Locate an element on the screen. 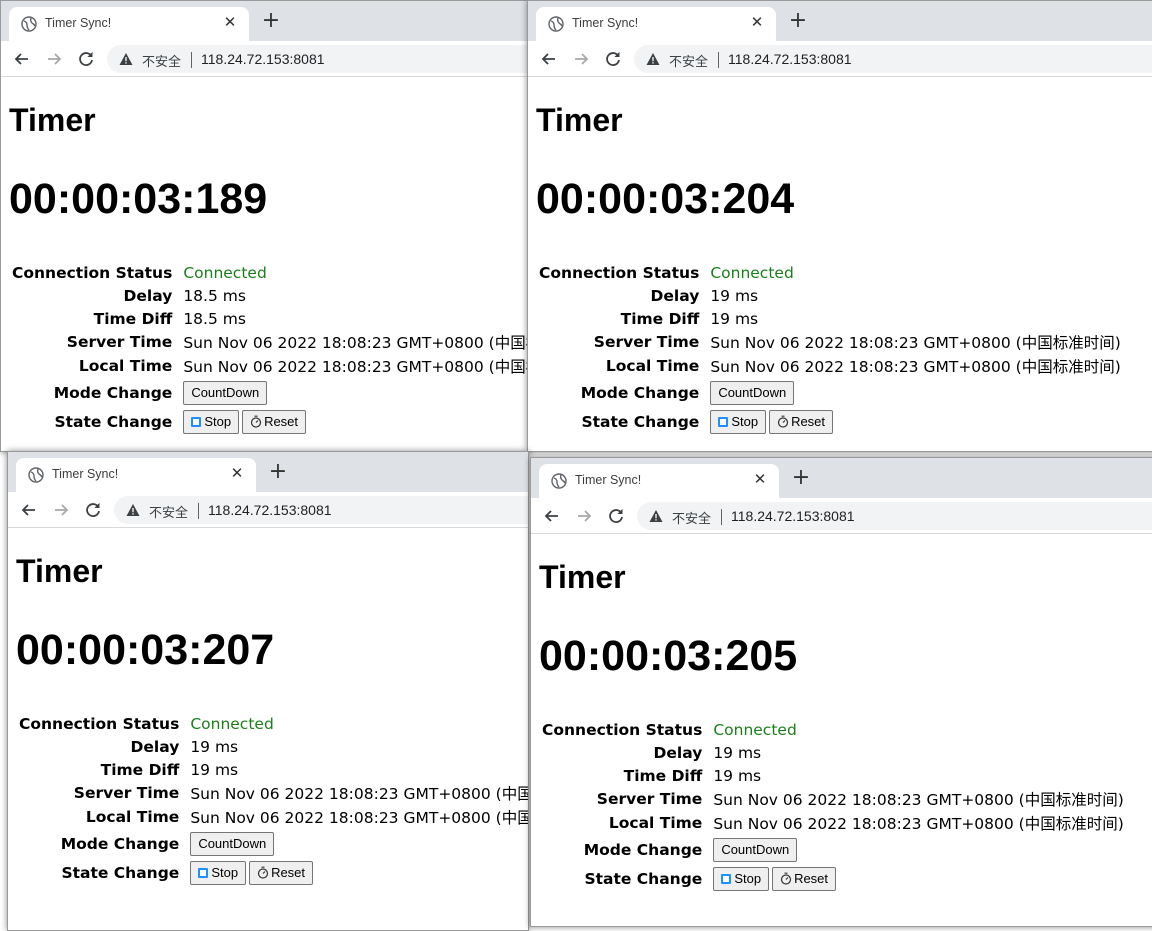 The image size is (1152, 931). tab-title: Timer Sync! is located at coordinates (85, 474).